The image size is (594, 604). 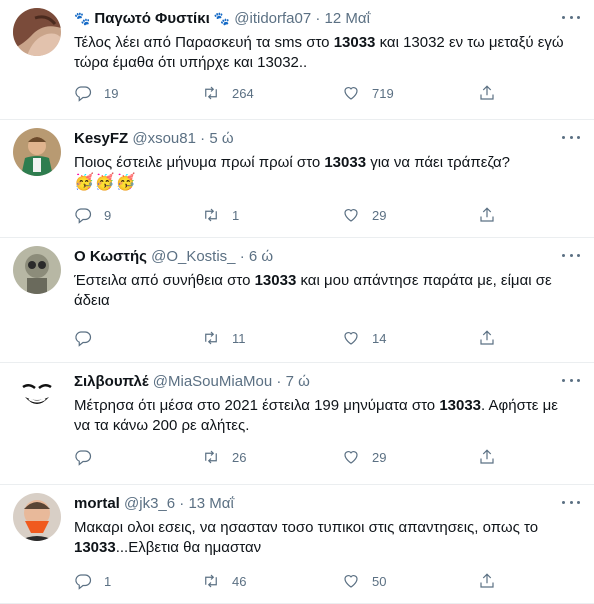 What do you see at coordinates (314, 139) in the screenshot?
I see `tweet-header: KesyFZ @xsou81 · 5 ώ` at bounding box center [314, 139].